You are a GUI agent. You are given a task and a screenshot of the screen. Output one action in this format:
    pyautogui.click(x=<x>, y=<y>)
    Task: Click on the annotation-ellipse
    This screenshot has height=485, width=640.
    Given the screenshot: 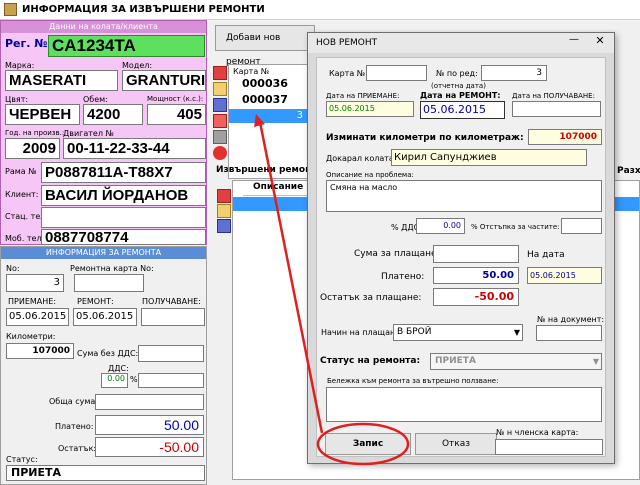 What is the action you would take?
    pyautogui.click(x=363, y=444)
    